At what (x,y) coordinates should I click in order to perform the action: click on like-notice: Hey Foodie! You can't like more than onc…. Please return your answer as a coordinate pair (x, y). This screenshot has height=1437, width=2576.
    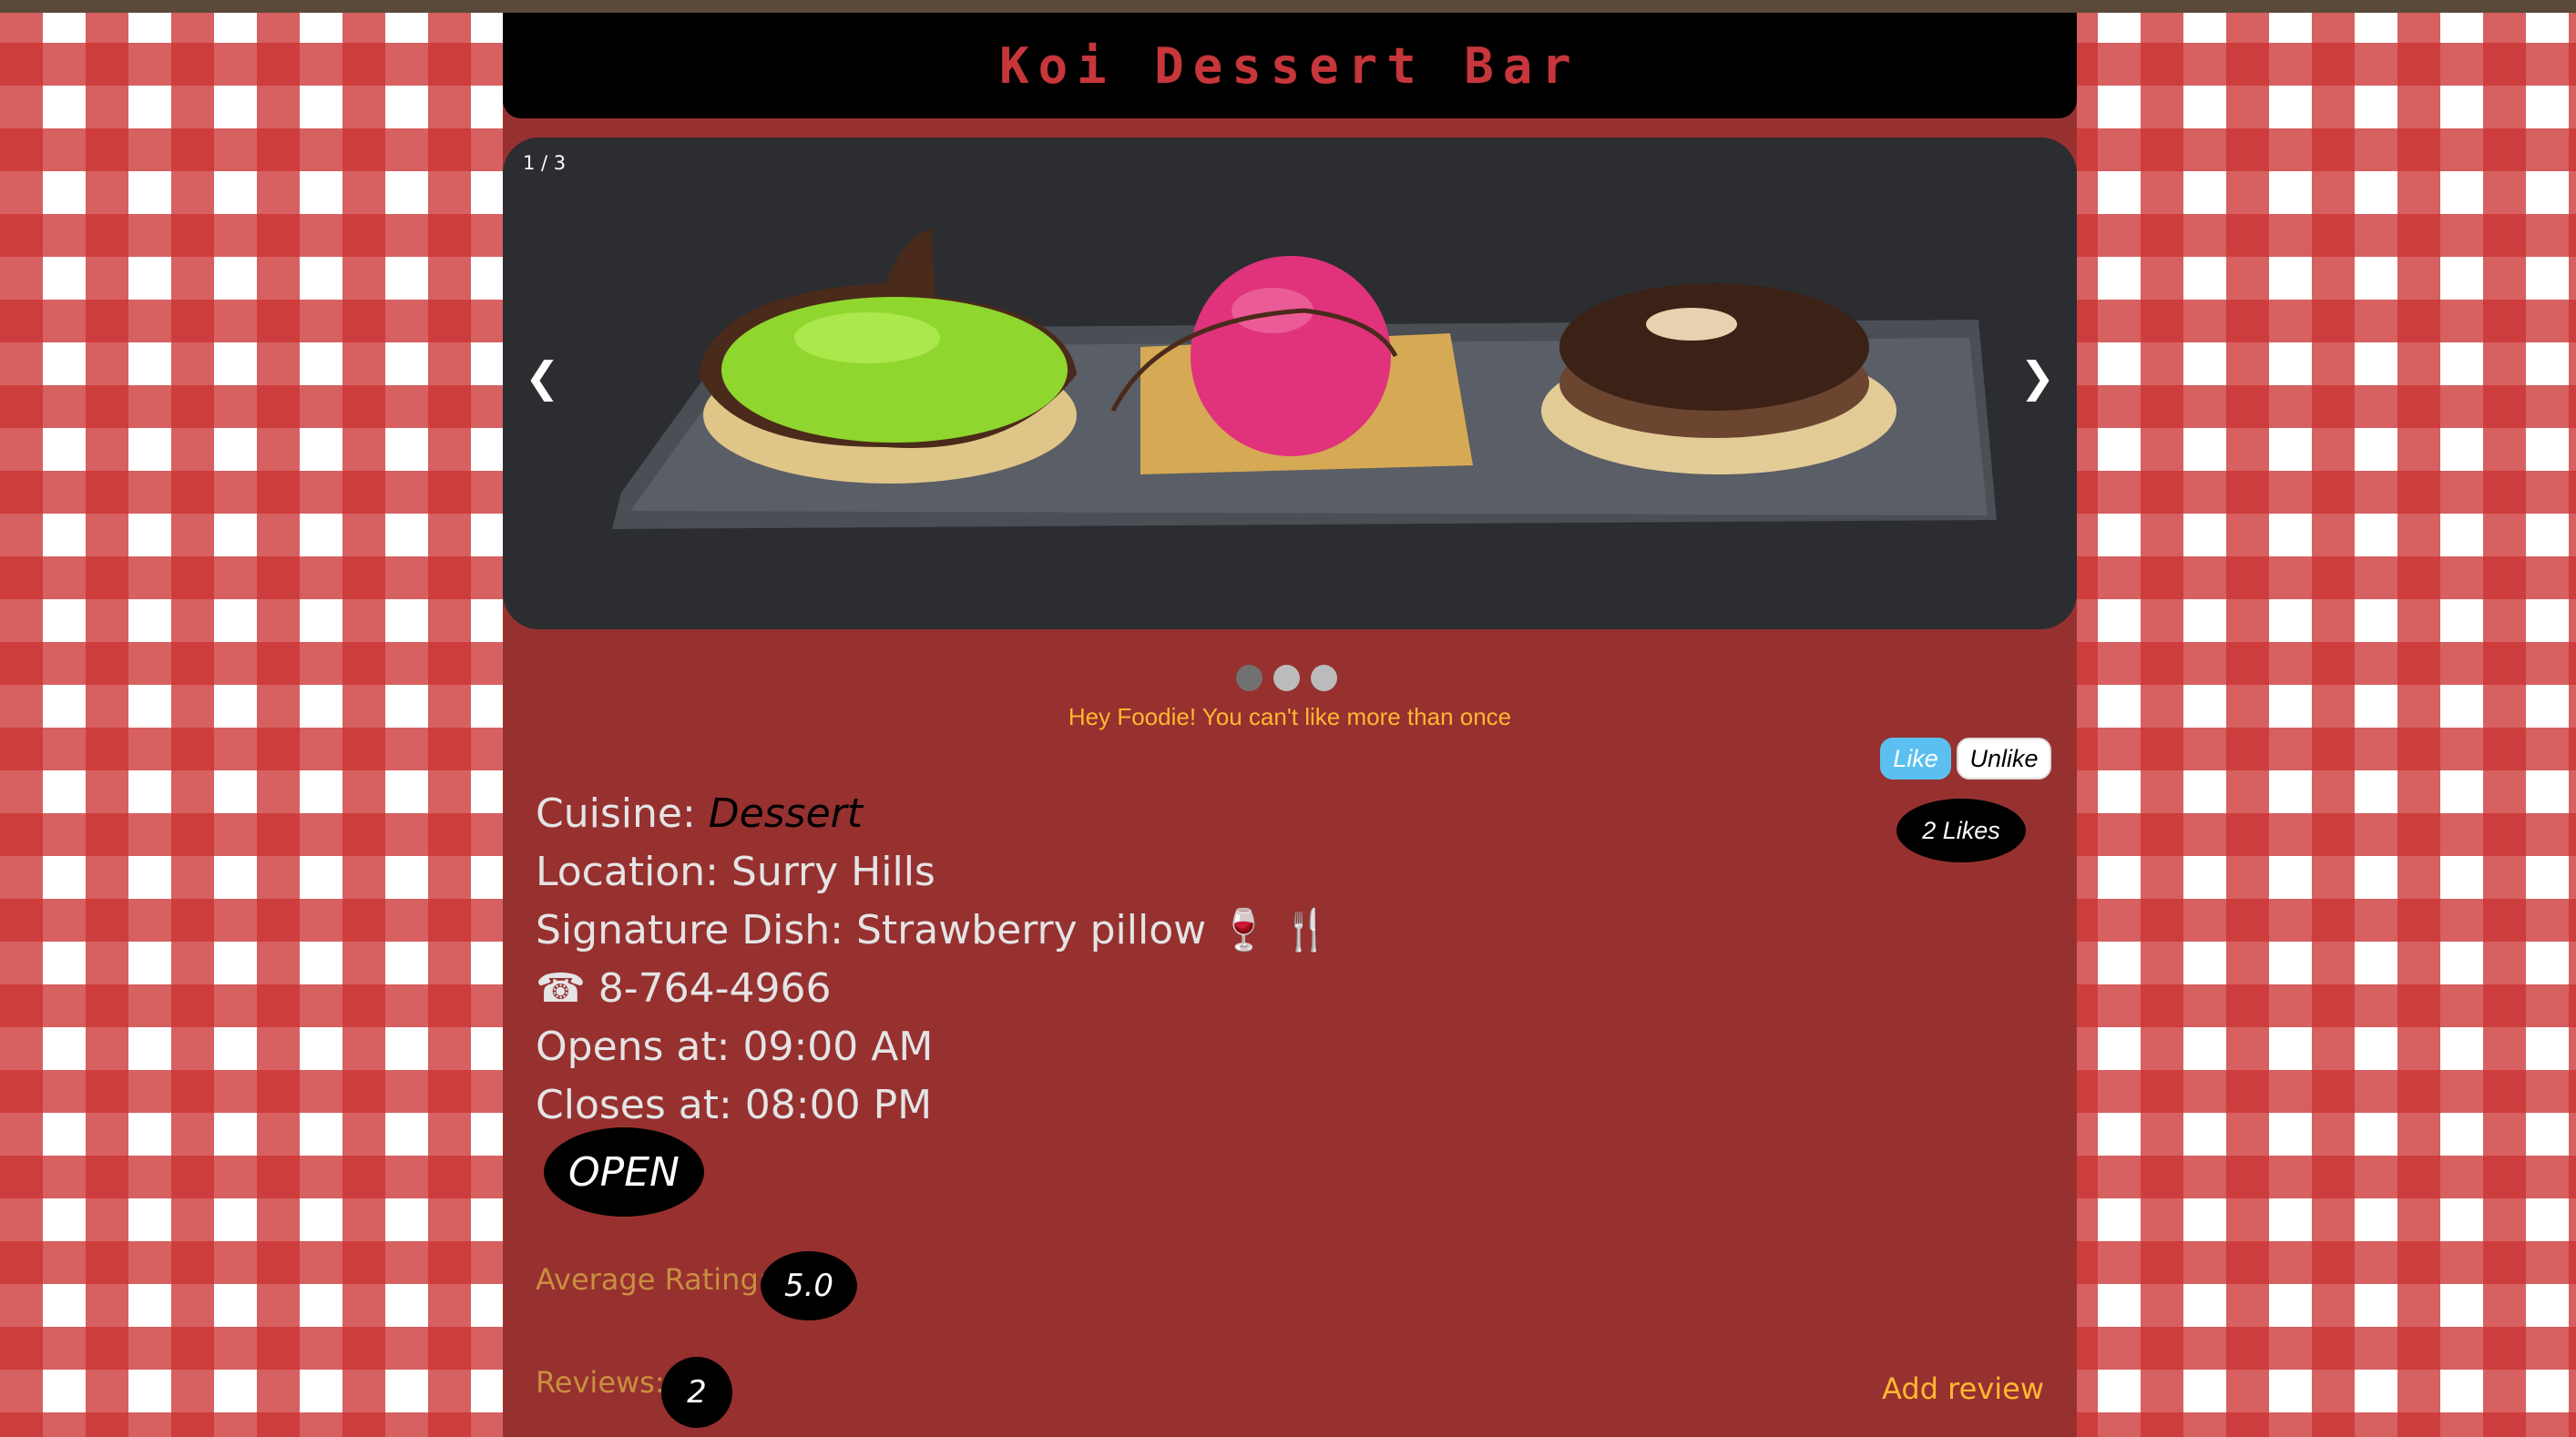
    Looking at the image, I should click on (1290, 717).